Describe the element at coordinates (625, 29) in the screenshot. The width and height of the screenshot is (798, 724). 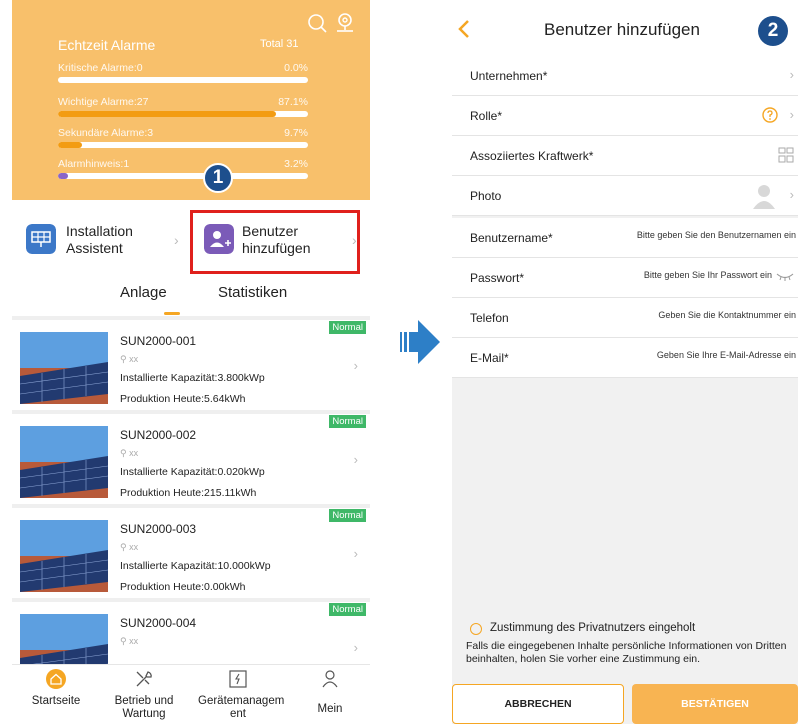
I see `add-user-header: Benutzer hinzufügen 2` at that location.